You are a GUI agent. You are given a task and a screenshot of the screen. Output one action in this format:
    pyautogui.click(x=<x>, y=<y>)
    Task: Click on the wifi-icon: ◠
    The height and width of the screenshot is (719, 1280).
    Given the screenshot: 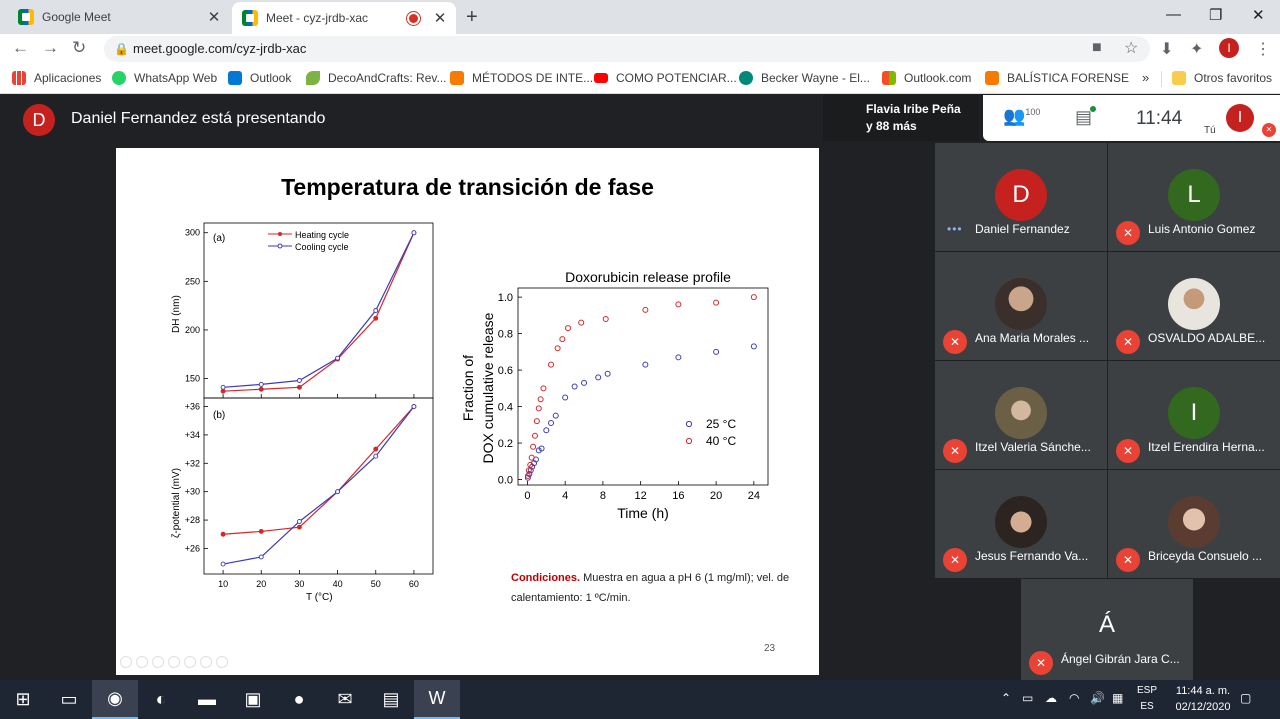 What is the action you would take?
    pyautogui.click(x=1074, y=698)
    